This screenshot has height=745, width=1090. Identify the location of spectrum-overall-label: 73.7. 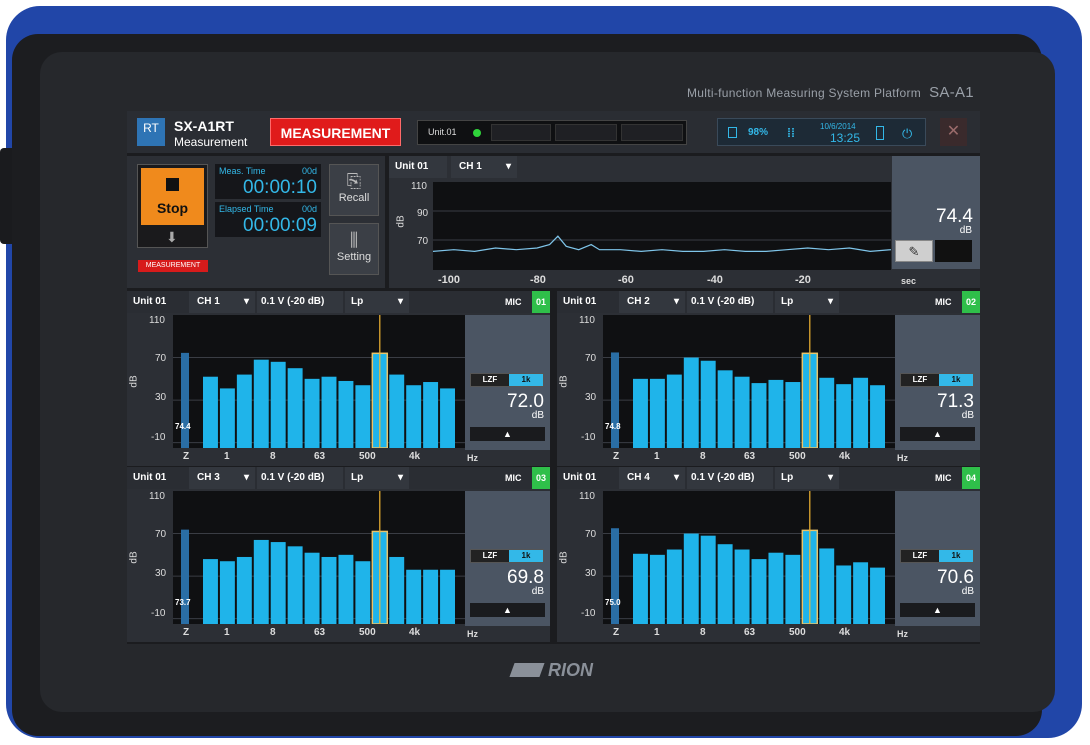
(183, 602).